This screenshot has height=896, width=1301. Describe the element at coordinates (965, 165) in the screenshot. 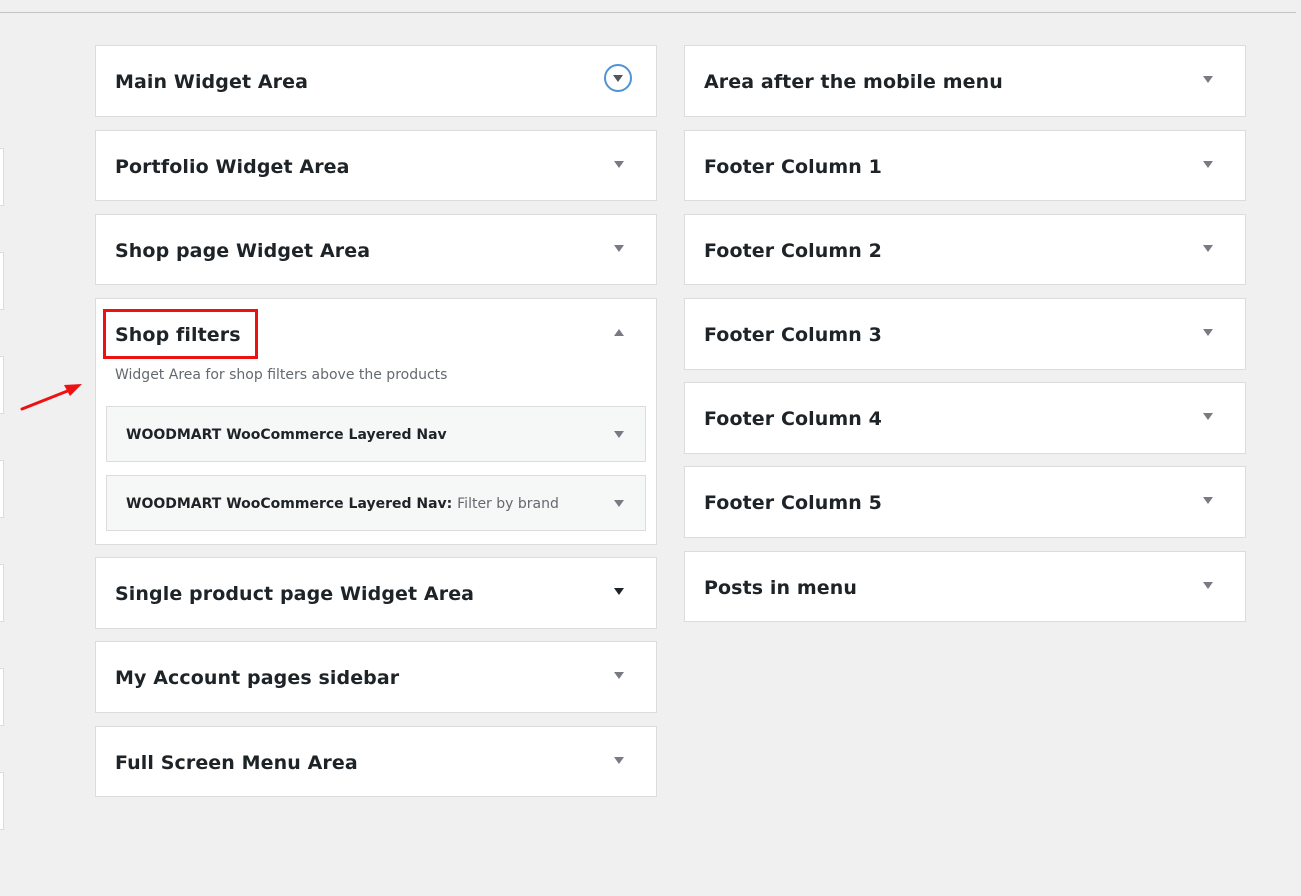

I see `widget-area-footer-1: Footer Column 1` at that location.